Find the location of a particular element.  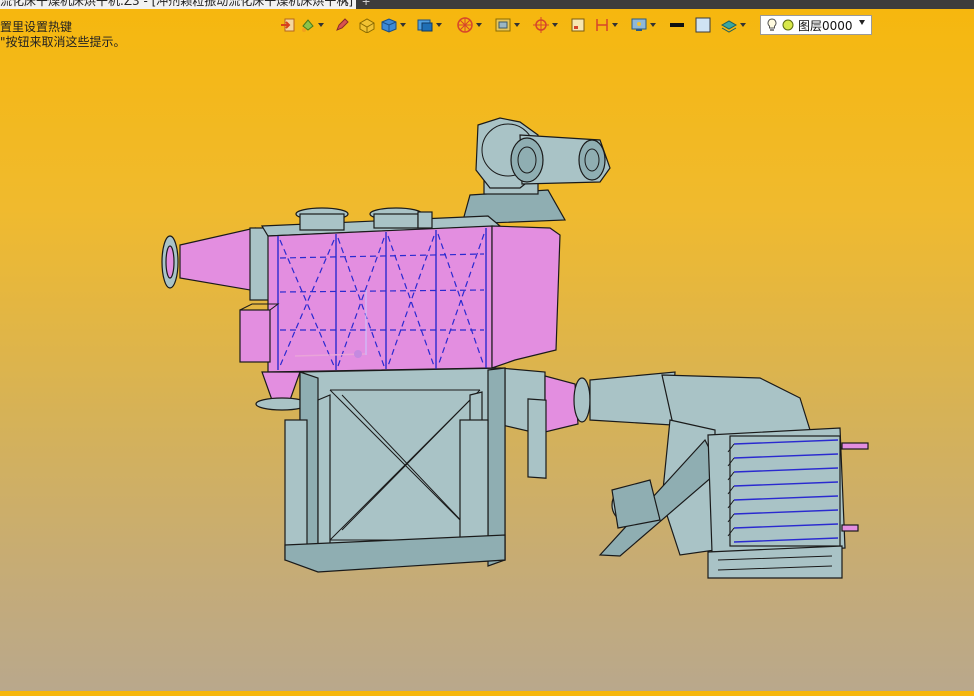

pen-button is located at coordinates (342, 25).